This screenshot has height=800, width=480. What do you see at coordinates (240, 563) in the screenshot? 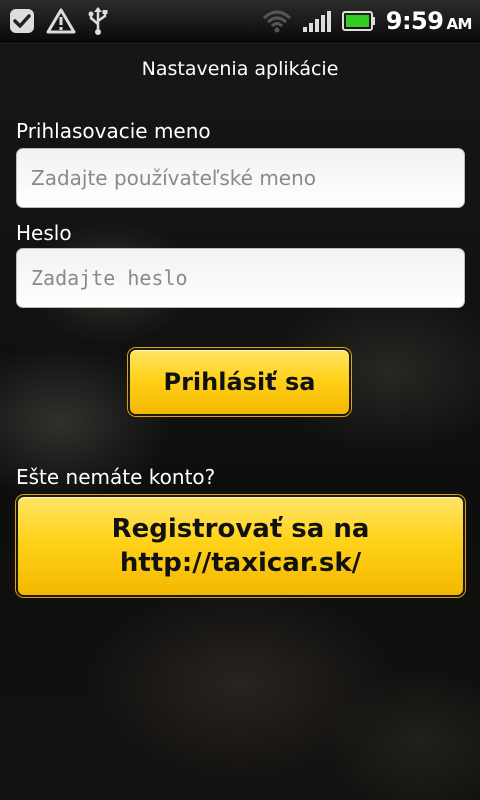
I see `register-button-line2: http://taxicar.sk/` at bounding box center [240, 563].